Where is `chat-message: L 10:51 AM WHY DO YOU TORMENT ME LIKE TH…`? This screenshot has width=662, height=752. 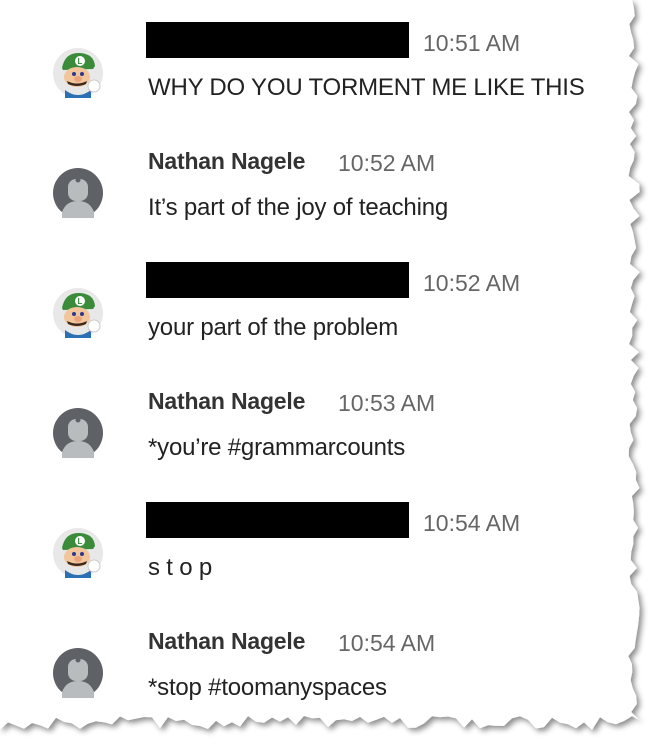
chat-message: L 10:51 AM WHY DO YOU TORMENT ME LIKE TH… is located at coordinates (320, 77).